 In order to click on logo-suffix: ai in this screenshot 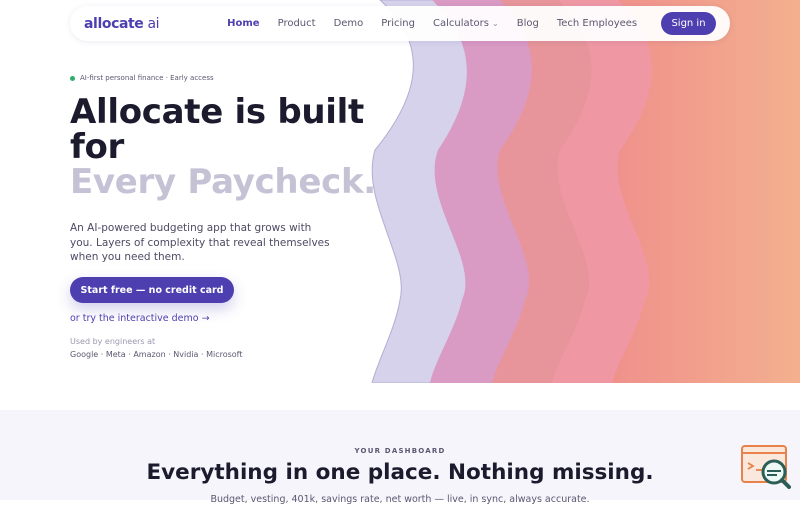, I will do `click(151, 23)`.